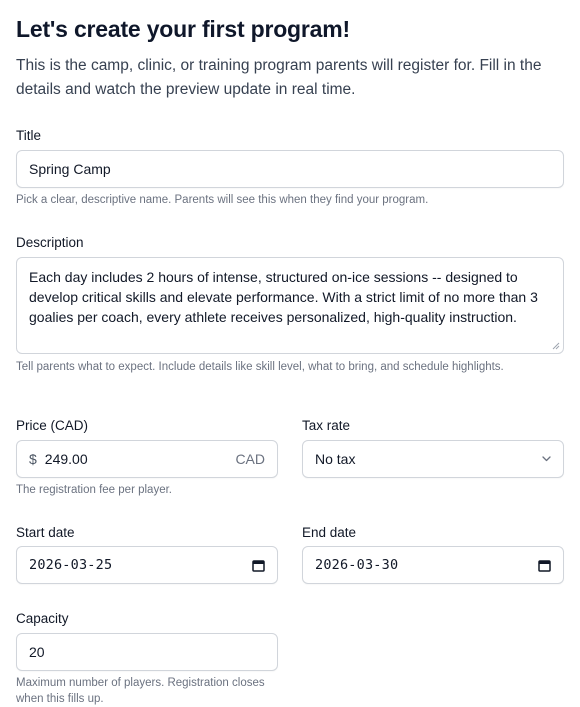  What do you see at coordinates (290, 169) in the screenshot?
I see `title-input: Spring Camp` at bounding box center [290, 169].